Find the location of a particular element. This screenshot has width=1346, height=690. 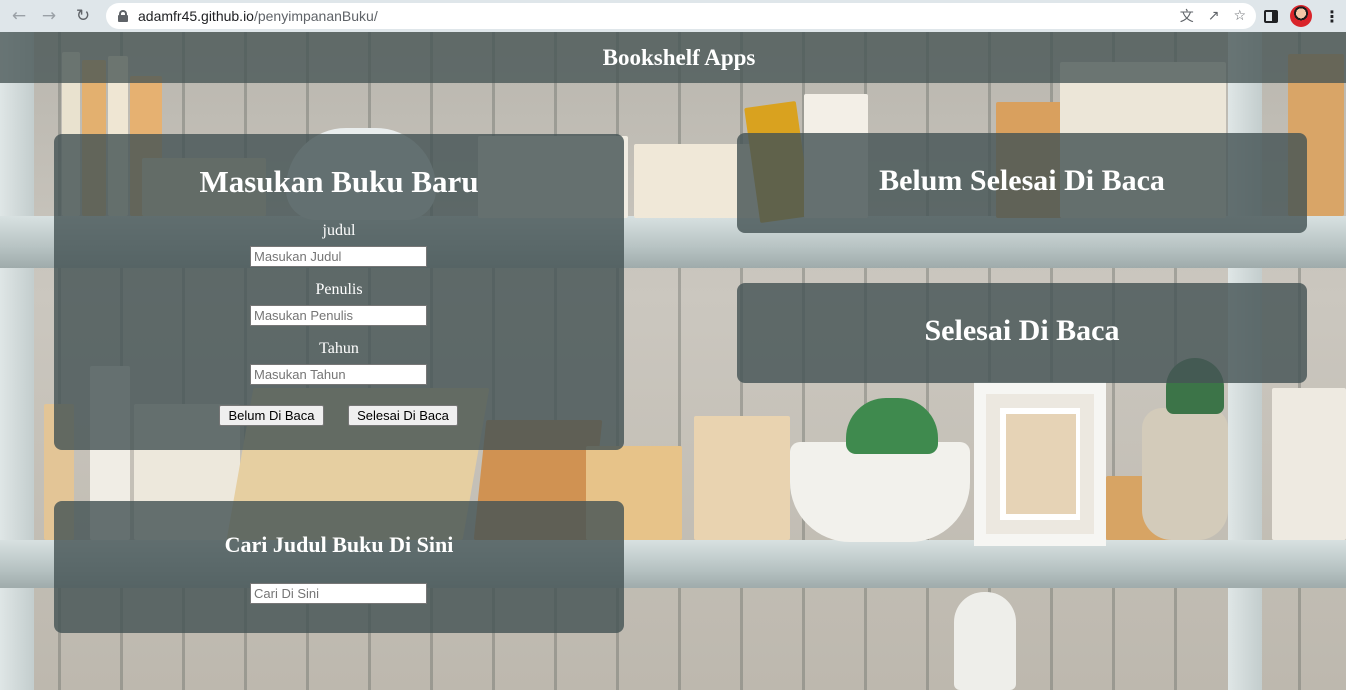

book-spine is located at coordinates (1309, 464).